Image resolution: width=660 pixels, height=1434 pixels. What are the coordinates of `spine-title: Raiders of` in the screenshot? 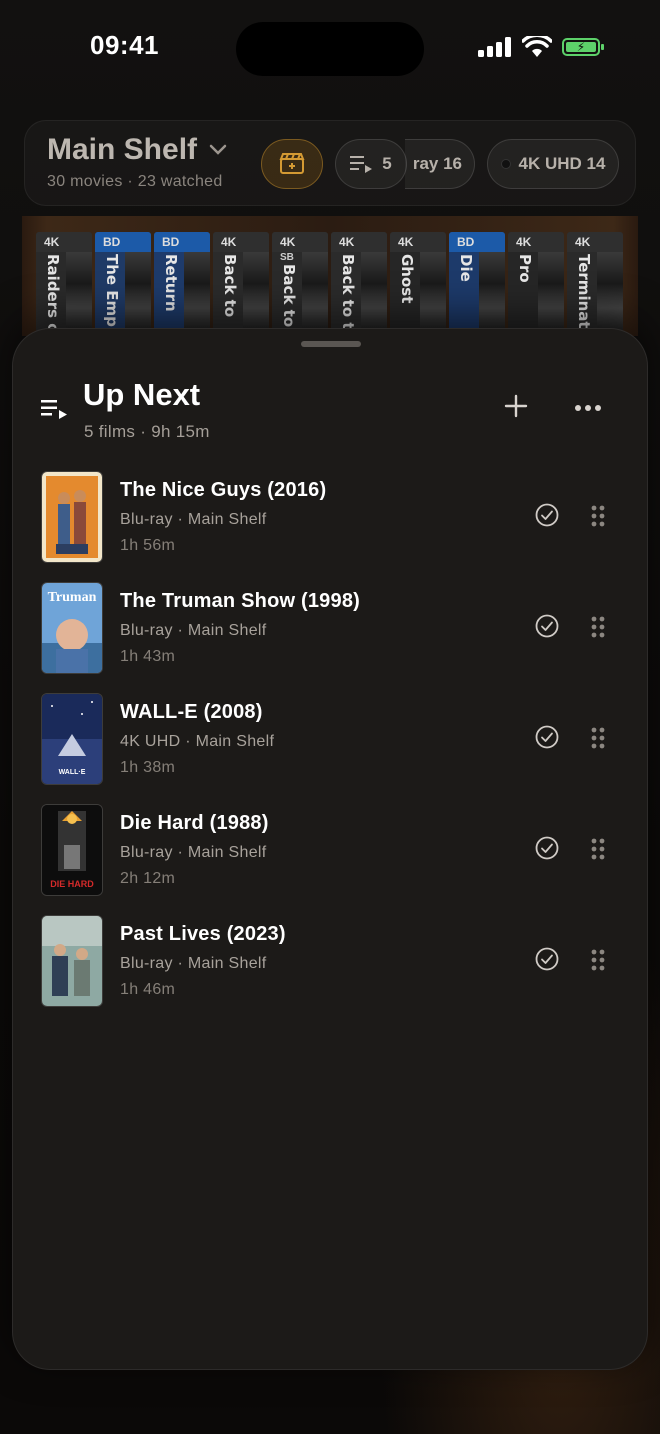 It's located at (53, 293).